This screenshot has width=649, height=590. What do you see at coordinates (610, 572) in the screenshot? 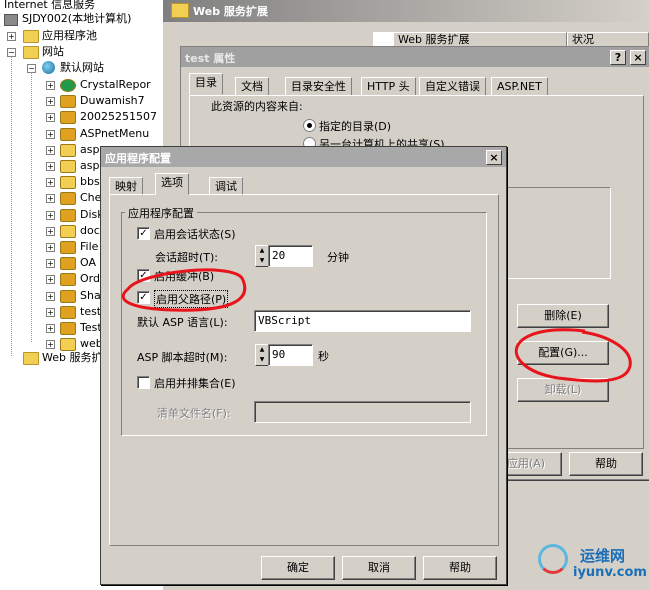
I see `watermark-url: iyunv.com` at bounding box center [610, 572].